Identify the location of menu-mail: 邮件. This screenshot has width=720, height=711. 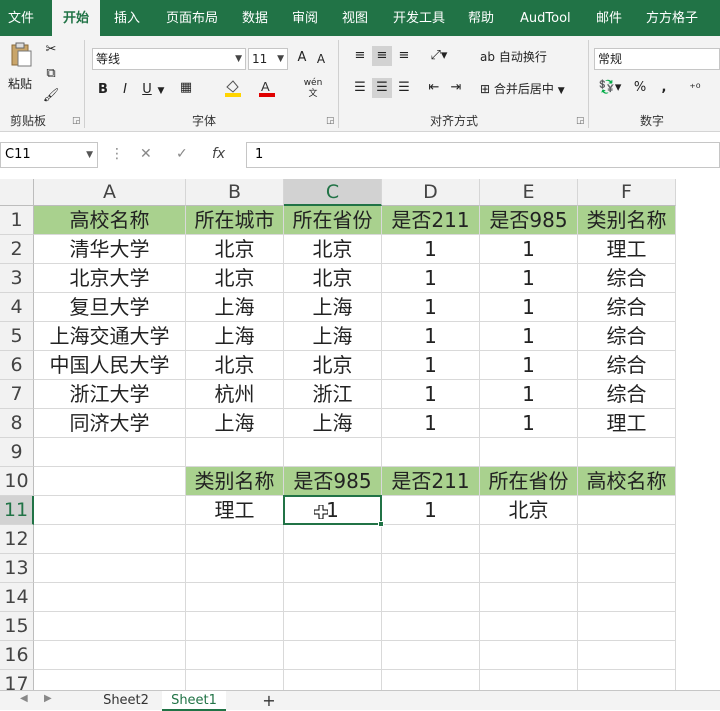
(609, 18).